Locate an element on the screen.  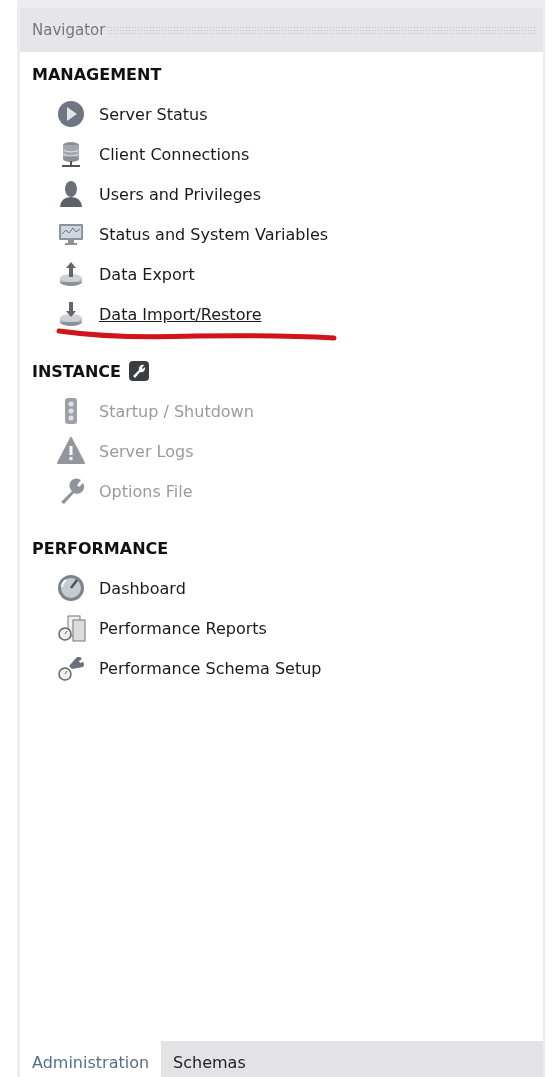
nav-item: Performance Schema Setup is located at coordinates (171, 668).